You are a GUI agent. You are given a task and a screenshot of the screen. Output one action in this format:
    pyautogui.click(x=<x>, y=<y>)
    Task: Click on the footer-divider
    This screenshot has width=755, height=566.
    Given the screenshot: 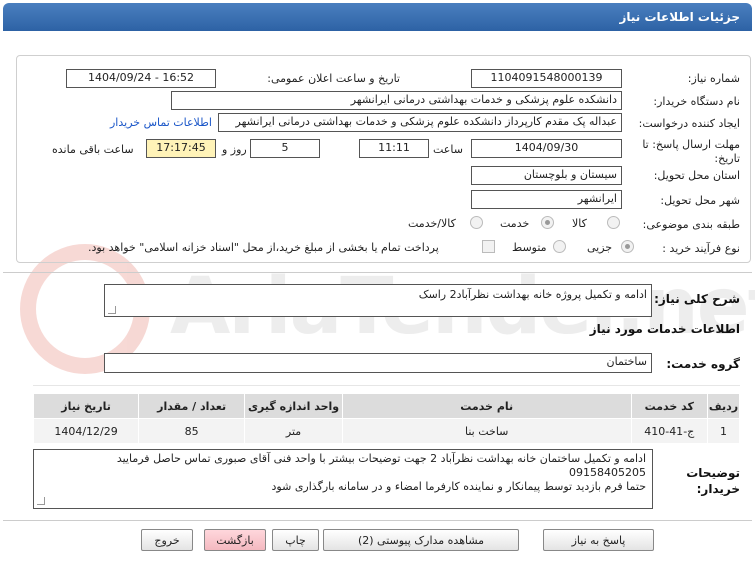 What is the action you would take?
    pyautogui.click(x=377, y=520)
    